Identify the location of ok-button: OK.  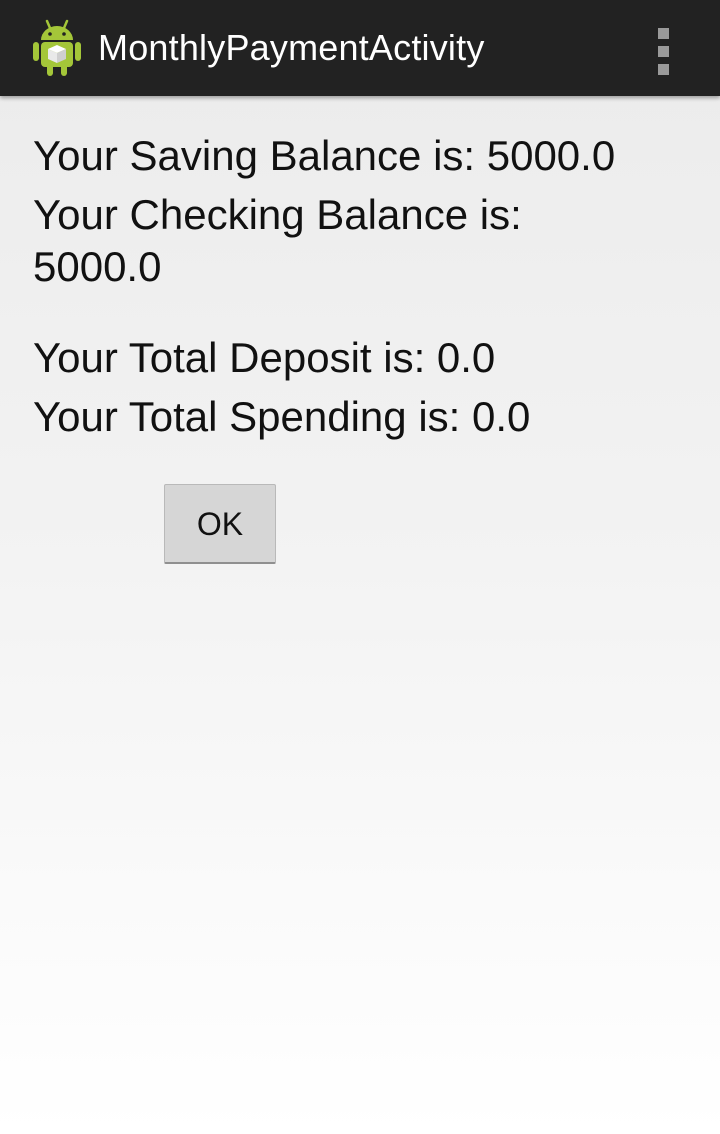
(220, 524).